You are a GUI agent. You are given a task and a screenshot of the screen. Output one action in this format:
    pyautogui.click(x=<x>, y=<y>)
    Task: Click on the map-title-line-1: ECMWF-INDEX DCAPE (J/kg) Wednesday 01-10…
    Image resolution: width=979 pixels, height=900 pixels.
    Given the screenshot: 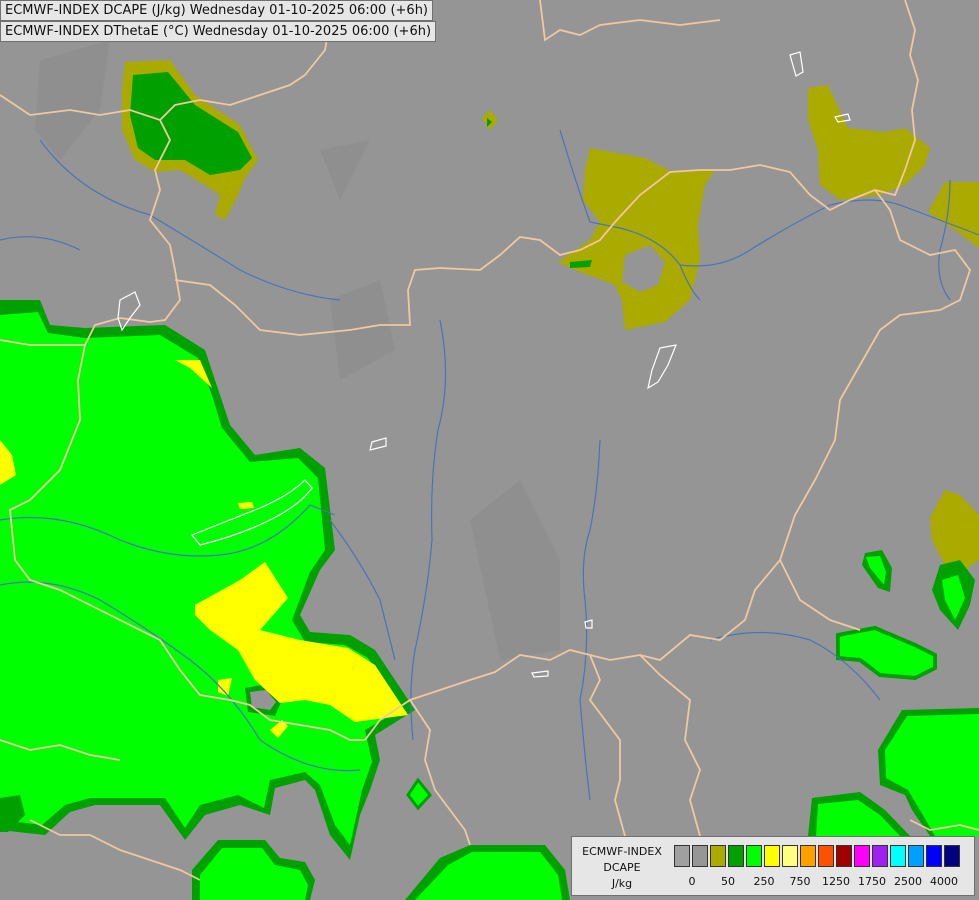 What is the action you would take?
    pyautogui.click(x=217, y=10)
    